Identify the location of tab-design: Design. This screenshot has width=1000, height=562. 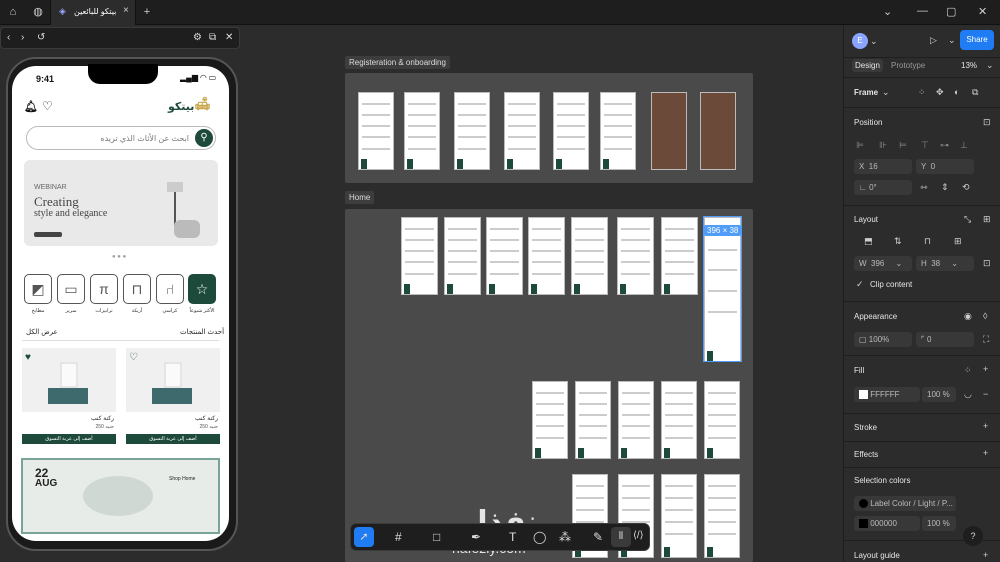
(867, 65).